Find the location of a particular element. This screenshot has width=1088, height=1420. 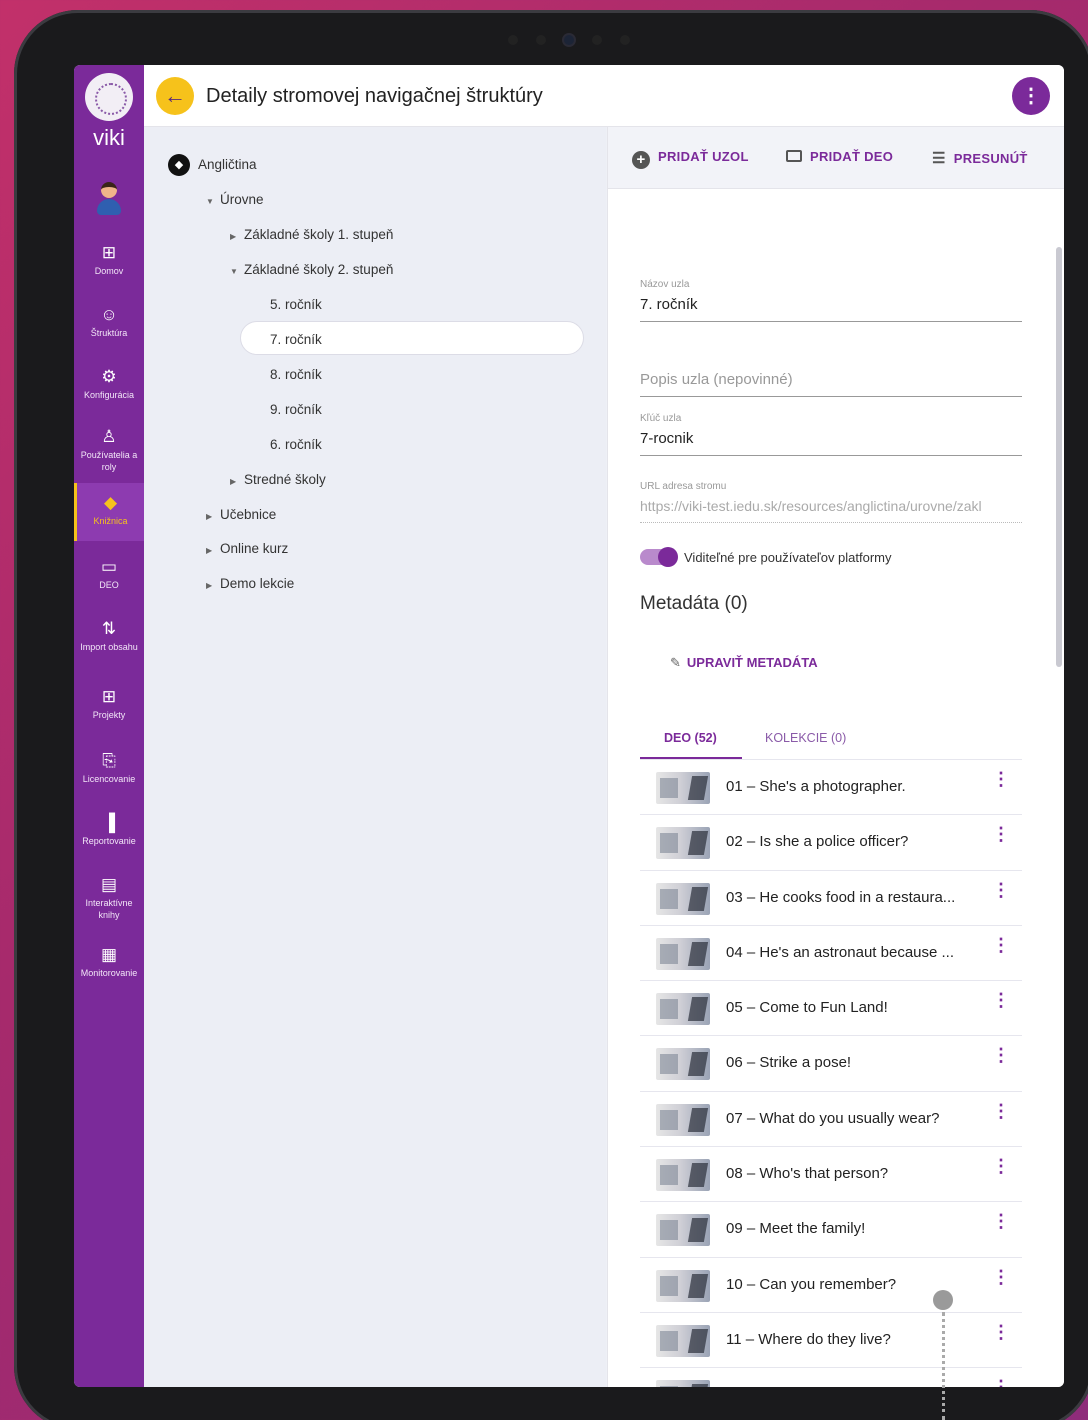

sidebar-item-3: ⚙ Konfigurácia is located at coordinates (109, 384).